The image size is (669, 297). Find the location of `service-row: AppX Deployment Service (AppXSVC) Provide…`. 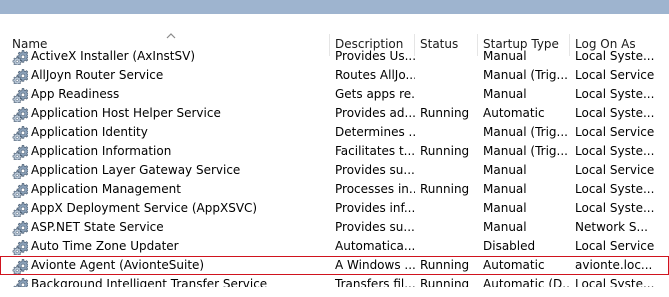

service-row: AppX Deployment Service (AppXSVC) Provide… is located at coordinates (334, 208).